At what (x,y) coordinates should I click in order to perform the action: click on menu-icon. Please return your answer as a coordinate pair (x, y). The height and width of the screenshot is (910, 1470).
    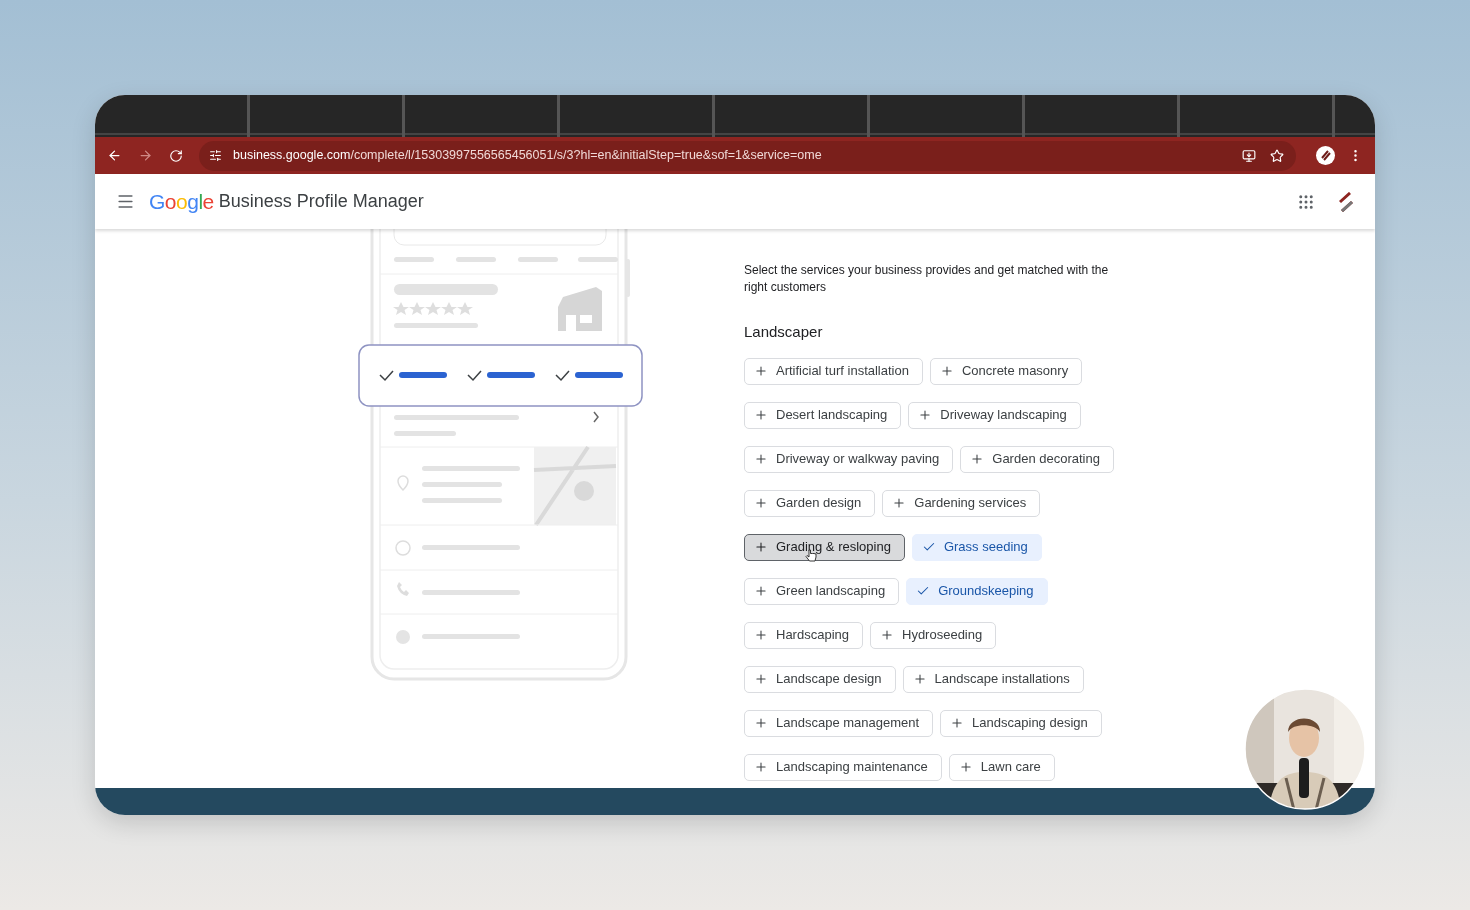
    Looking at the image, I should click on (125, 201).